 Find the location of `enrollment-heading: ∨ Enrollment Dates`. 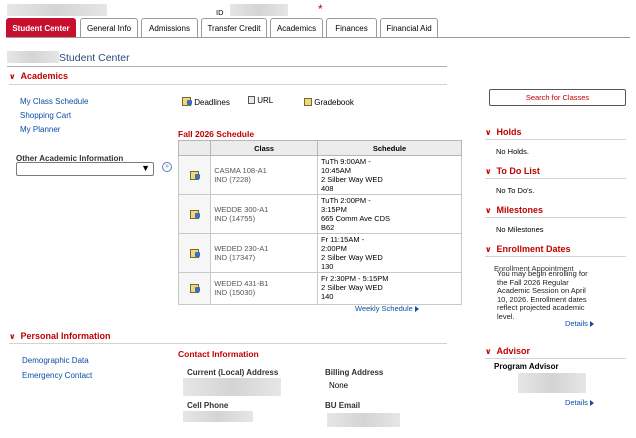

enrollment-heading: ∨ Enrollment Dates is located at coordinates (528, 249).